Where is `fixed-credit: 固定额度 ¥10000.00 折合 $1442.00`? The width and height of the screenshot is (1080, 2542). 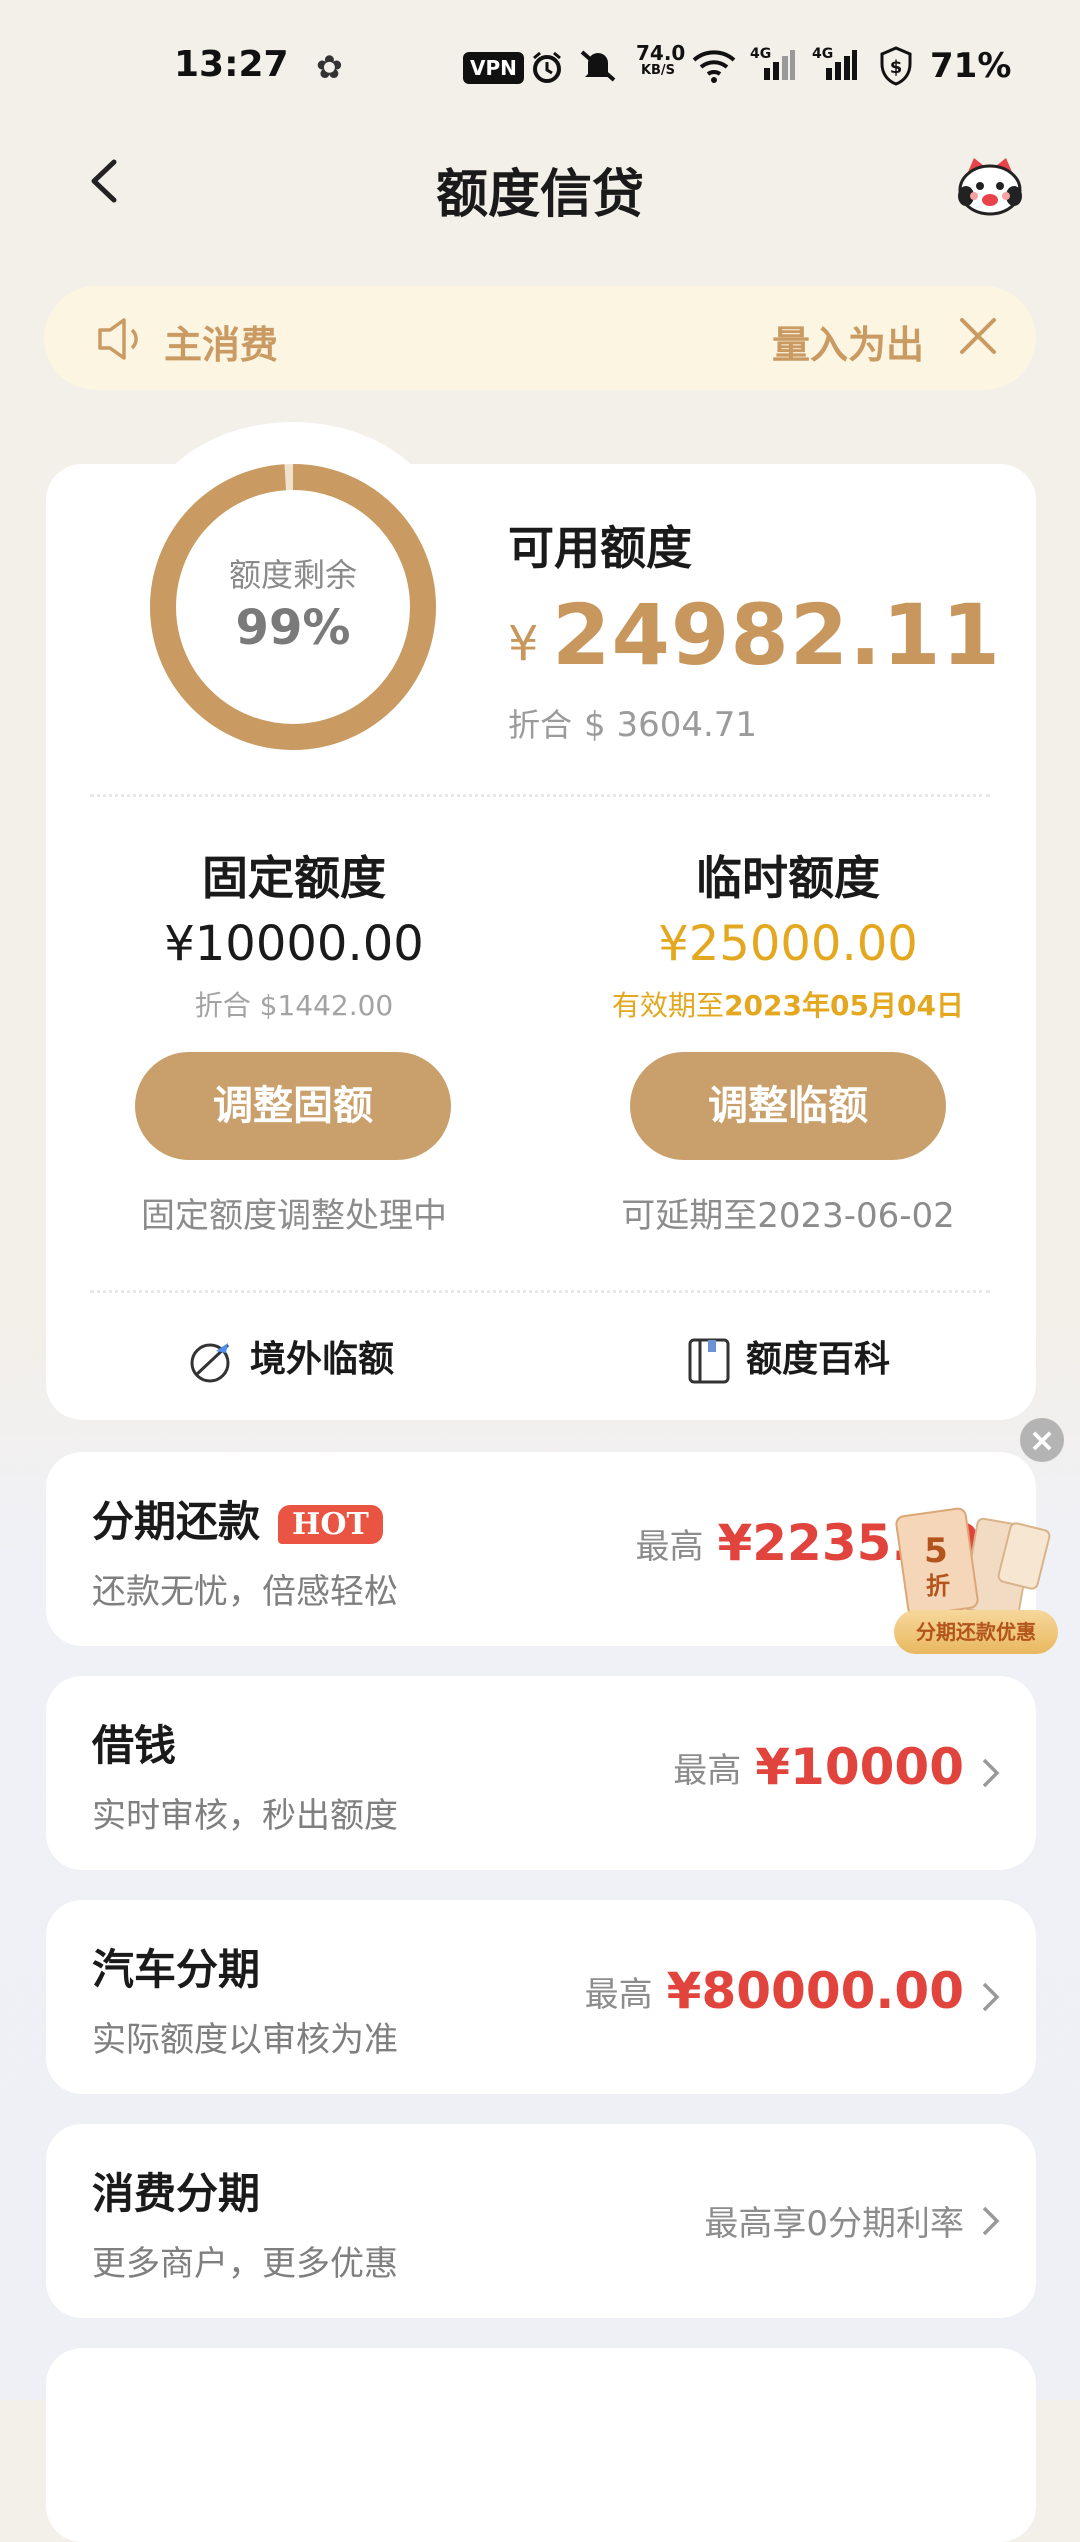 fixed-credit: 固定额度 ¥10000.00 折合 $1442.00 is located at coordinates (294, 933).